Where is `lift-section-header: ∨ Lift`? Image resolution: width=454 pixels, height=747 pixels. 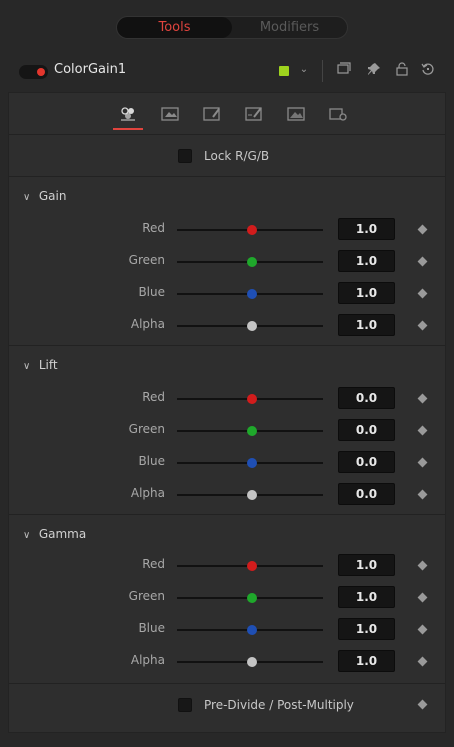
lift-section-header: ∨ Lift is located at coordinates (40, 365).